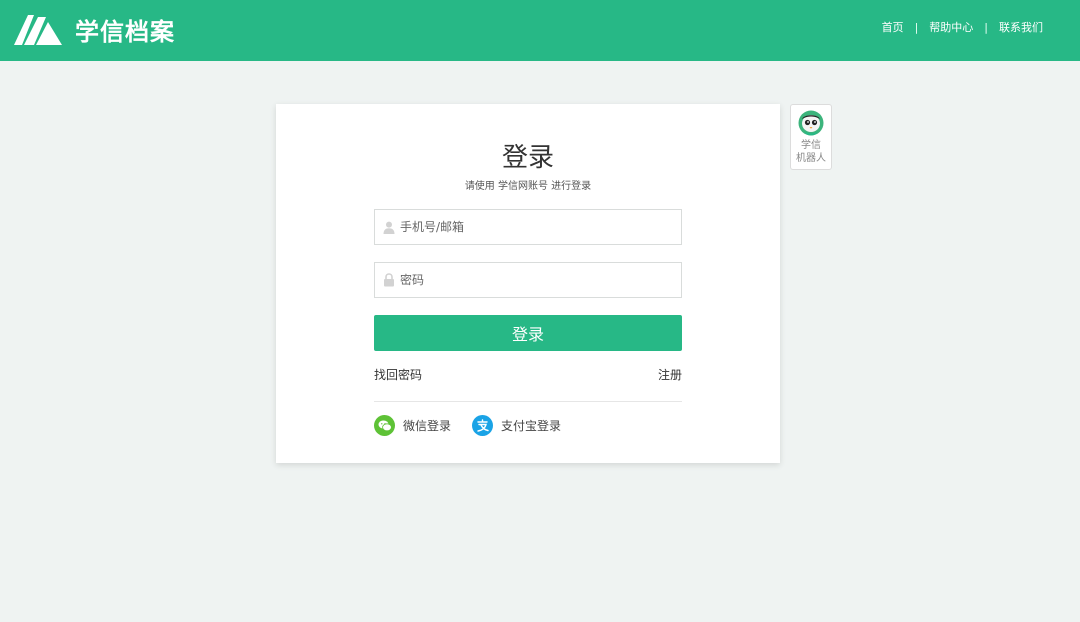 The image size is (1080, 622). I want to click on robot-avatar-icon, so click(811, 123).